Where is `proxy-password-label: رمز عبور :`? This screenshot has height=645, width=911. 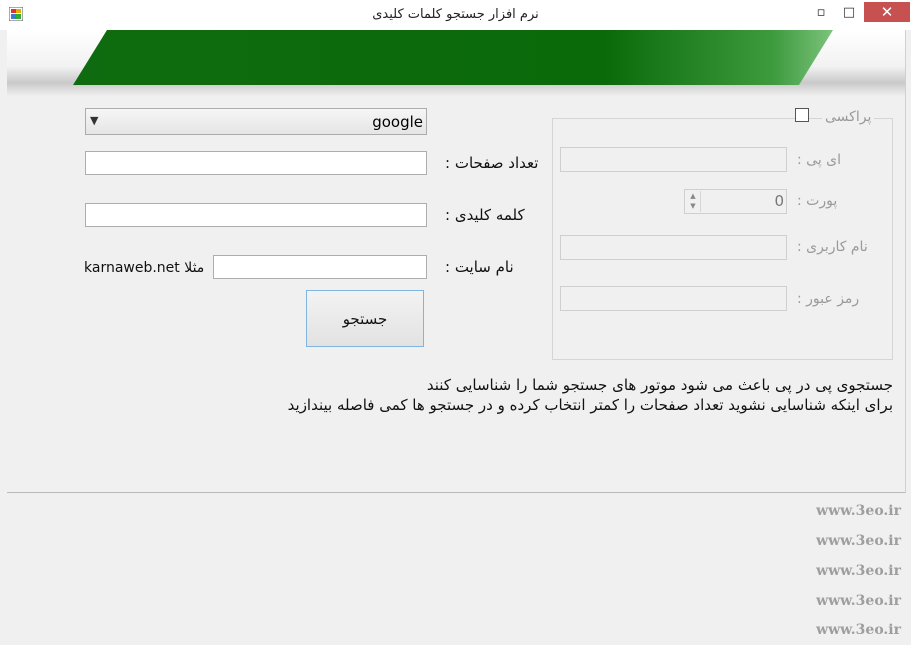 proxy-password-label: رمز عبور : is located at coordinates (828, 299).